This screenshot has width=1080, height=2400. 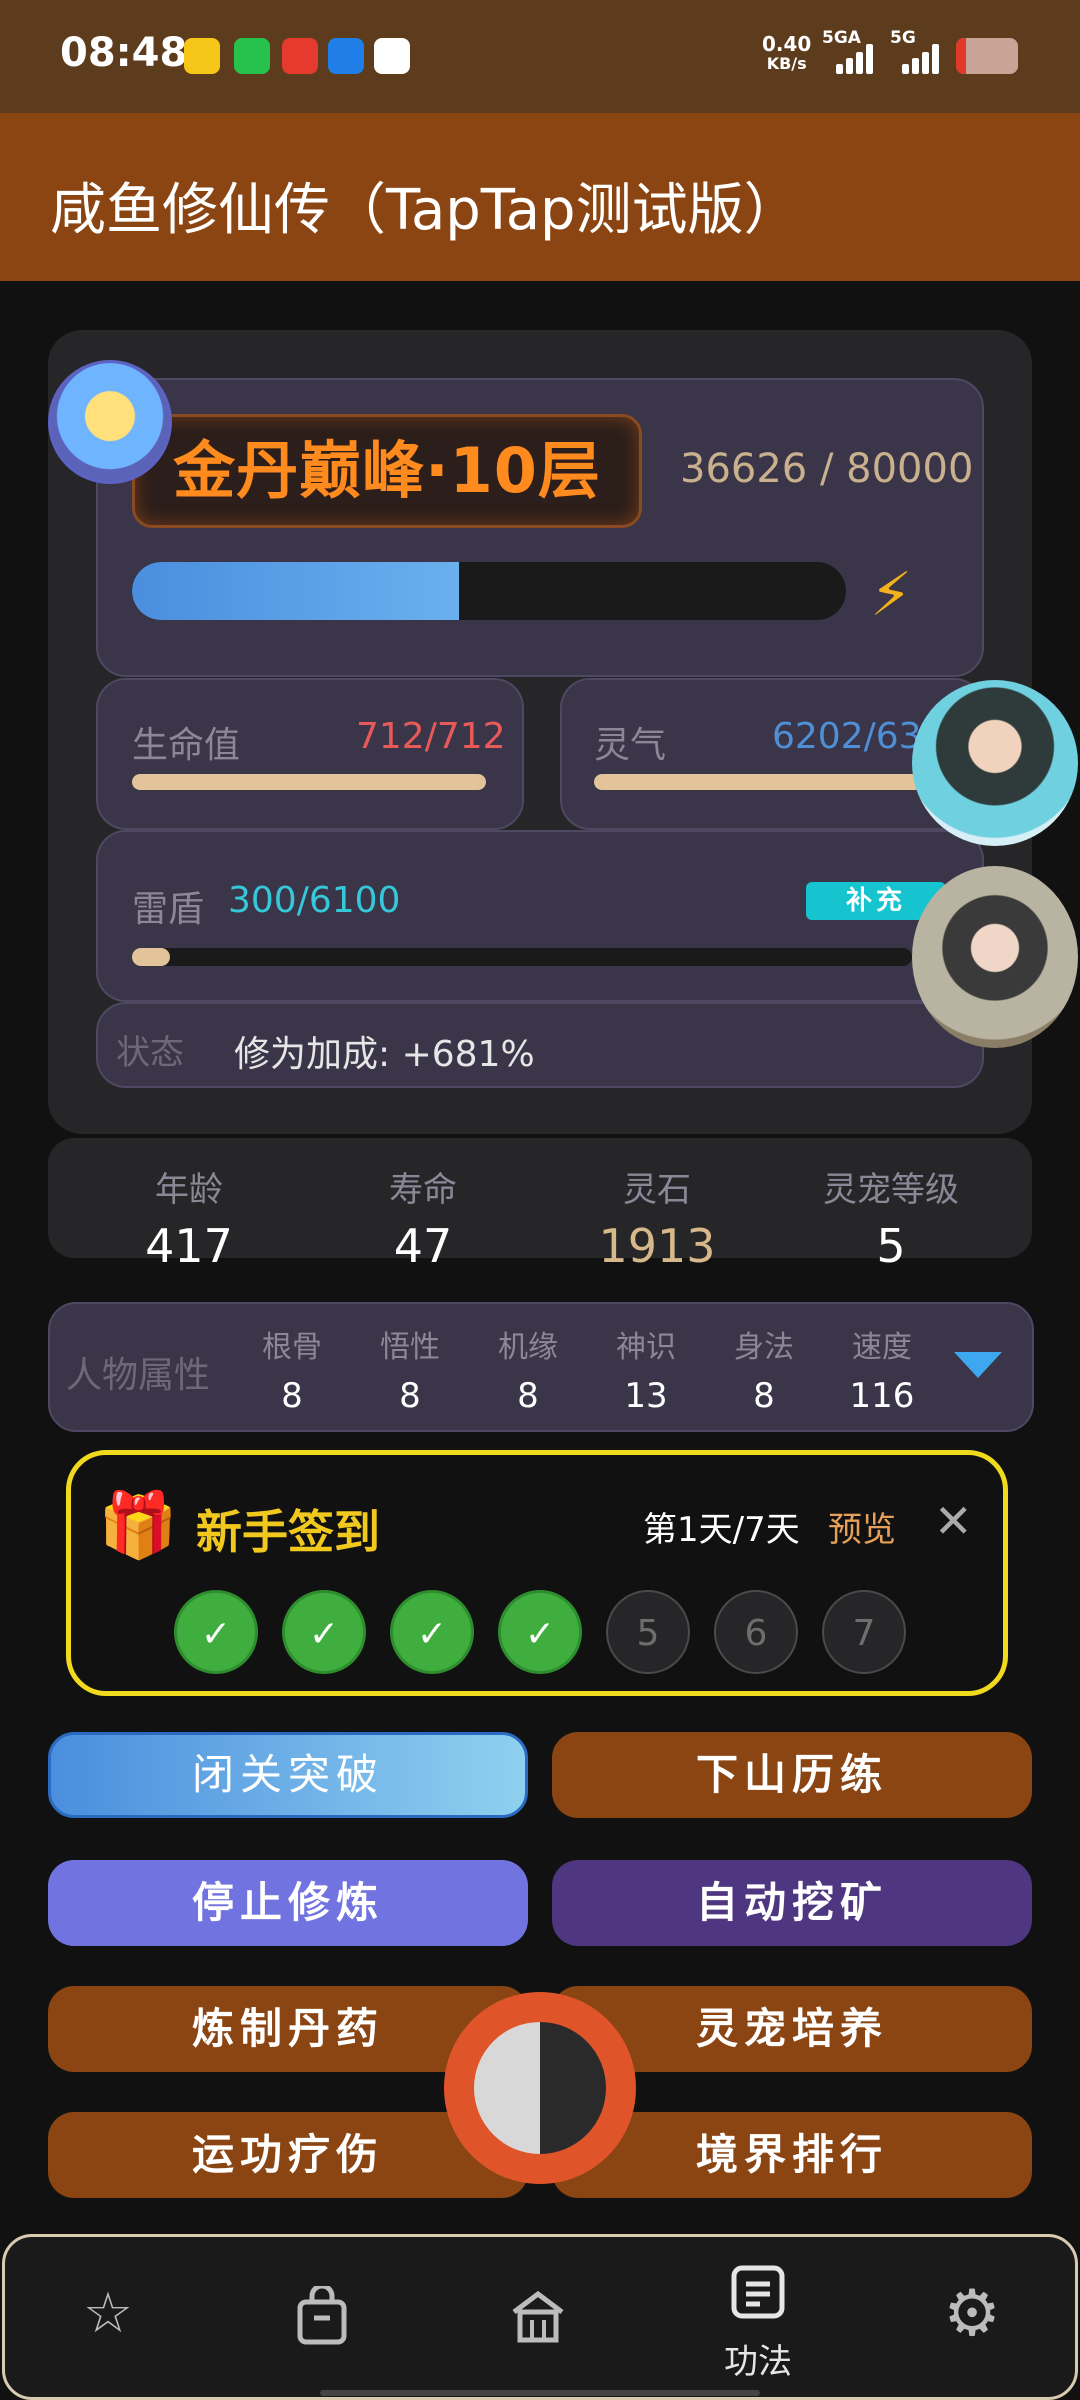 What do you see at coordinates (522, 957) in the screenshot?
I see `shield-bar` at bounding box center [522, 957].